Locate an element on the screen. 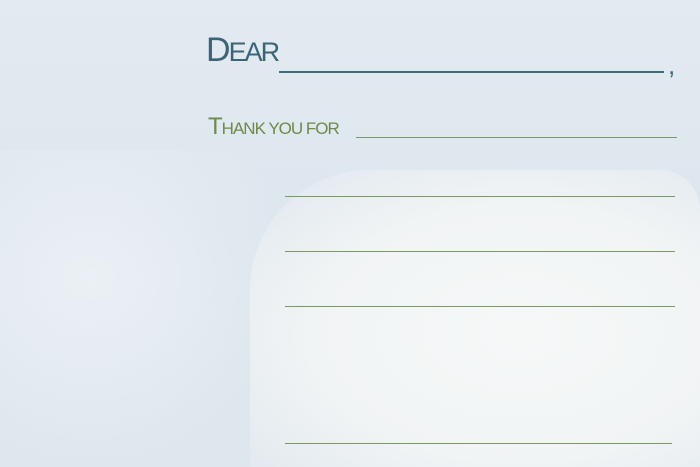 The width and height of the screenshot is (700, 467). greeting-comma: , is located at coordinates (672, 65).